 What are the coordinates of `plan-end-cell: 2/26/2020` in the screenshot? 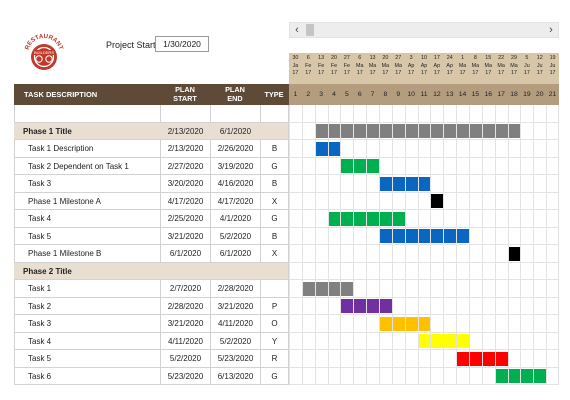 It's located at (235, 149).